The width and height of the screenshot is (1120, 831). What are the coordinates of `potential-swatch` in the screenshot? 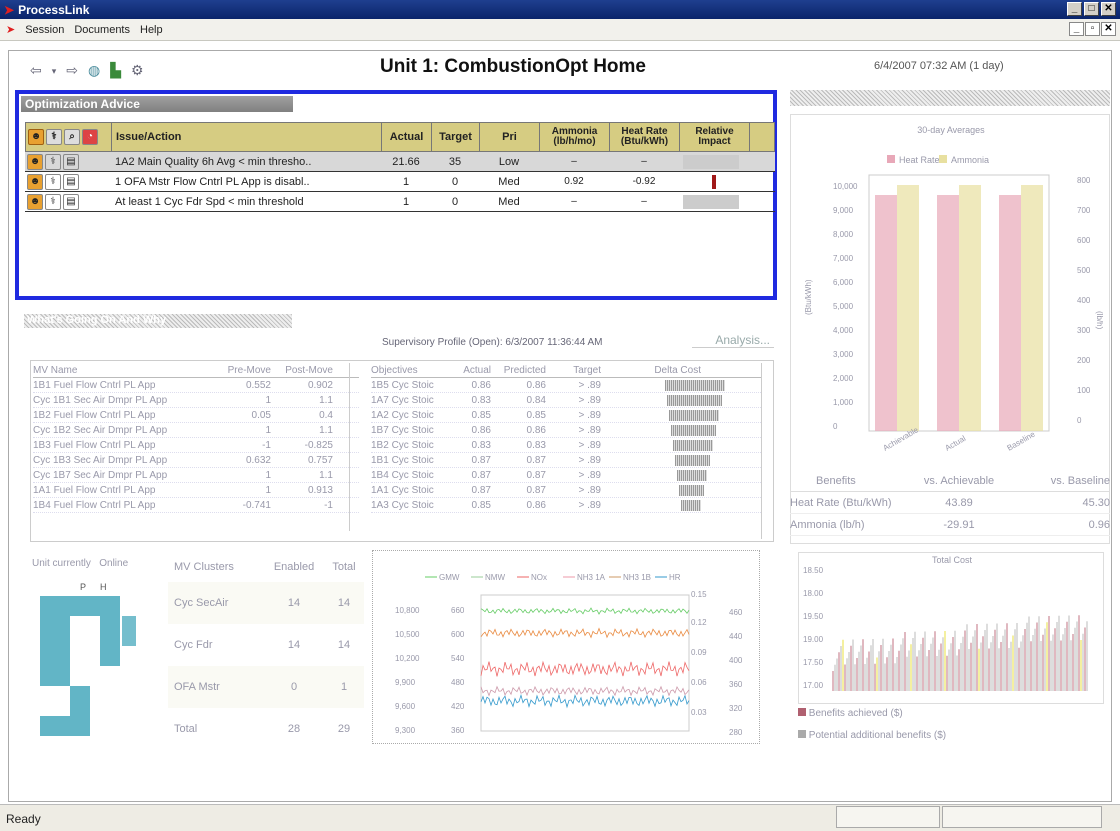 It's located at (802, 734).